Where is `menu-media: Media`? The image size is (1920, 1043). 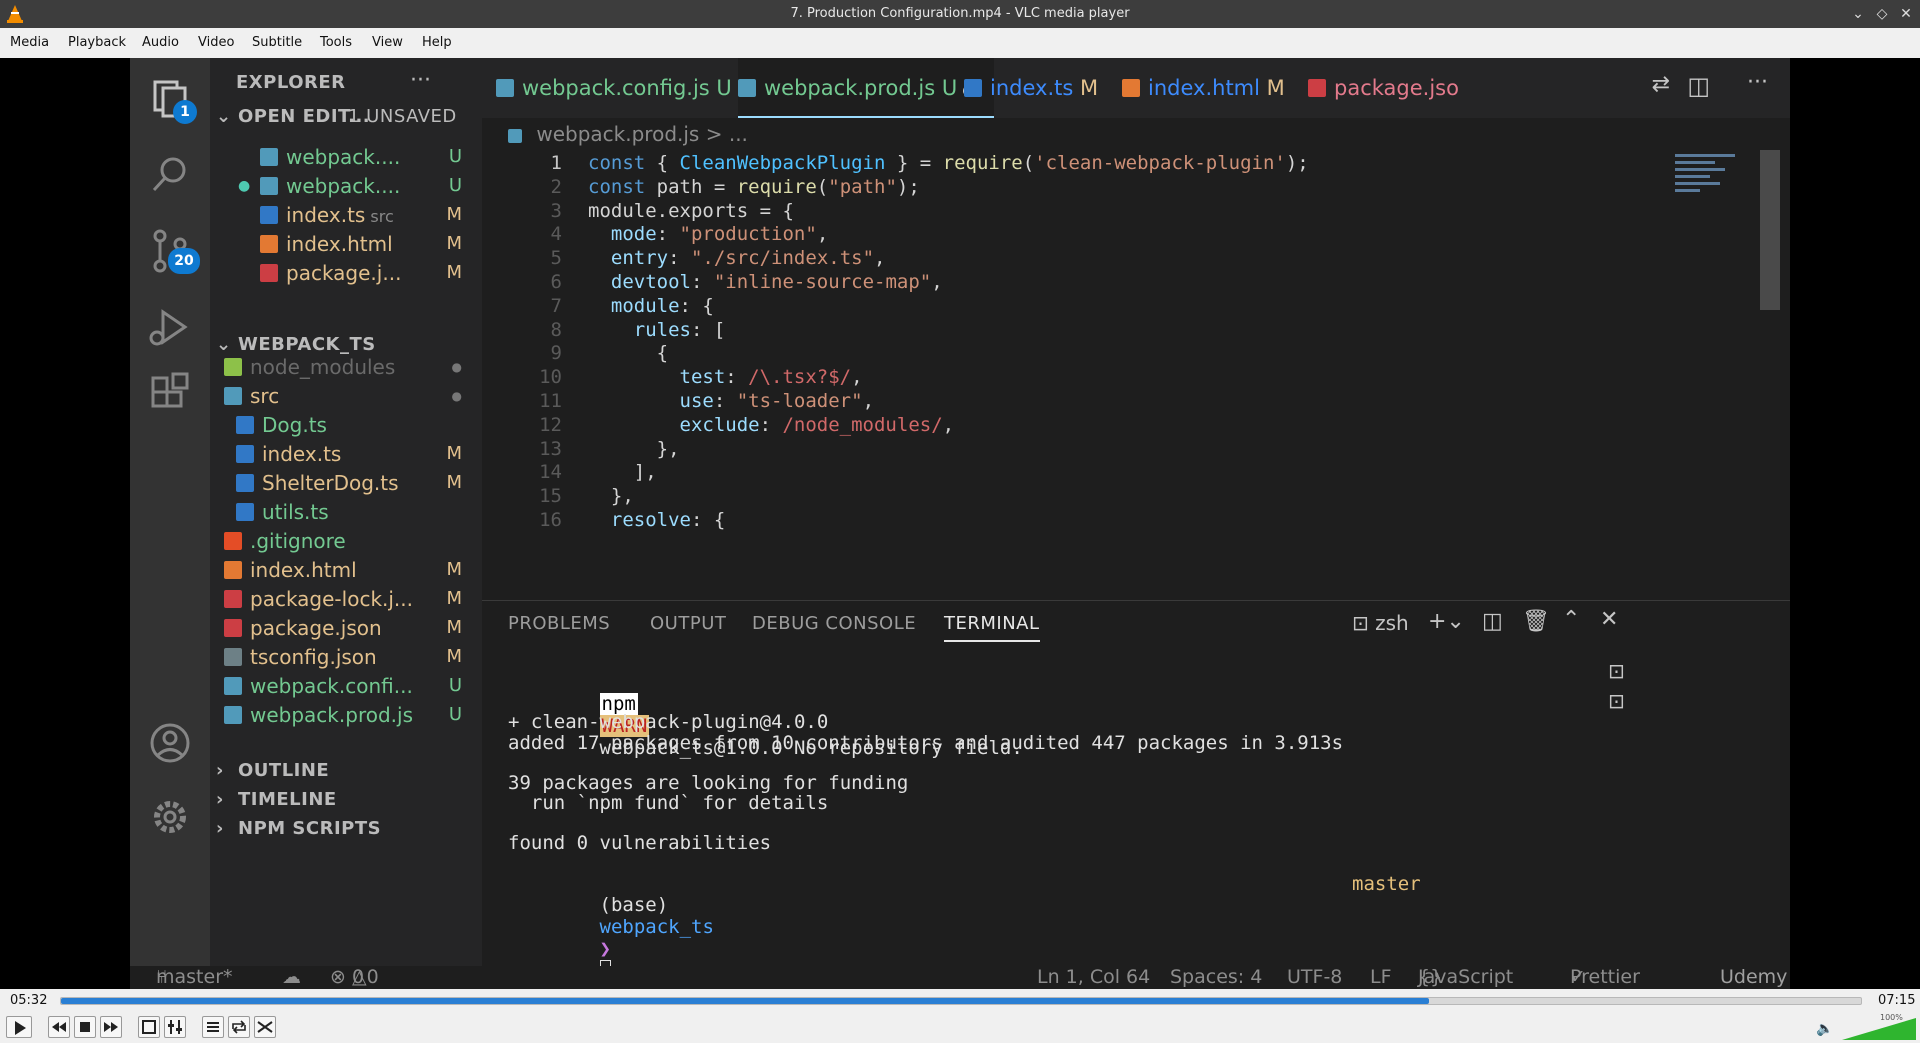
menu-media: Media is located at coordinates (29, 42).